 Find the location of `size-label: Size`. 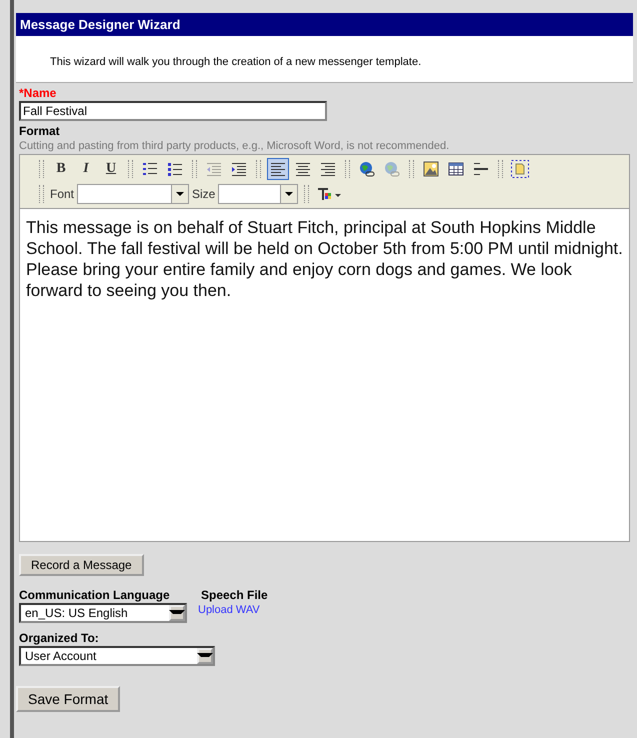

size-label: Size is located at coordinates (204, 194).